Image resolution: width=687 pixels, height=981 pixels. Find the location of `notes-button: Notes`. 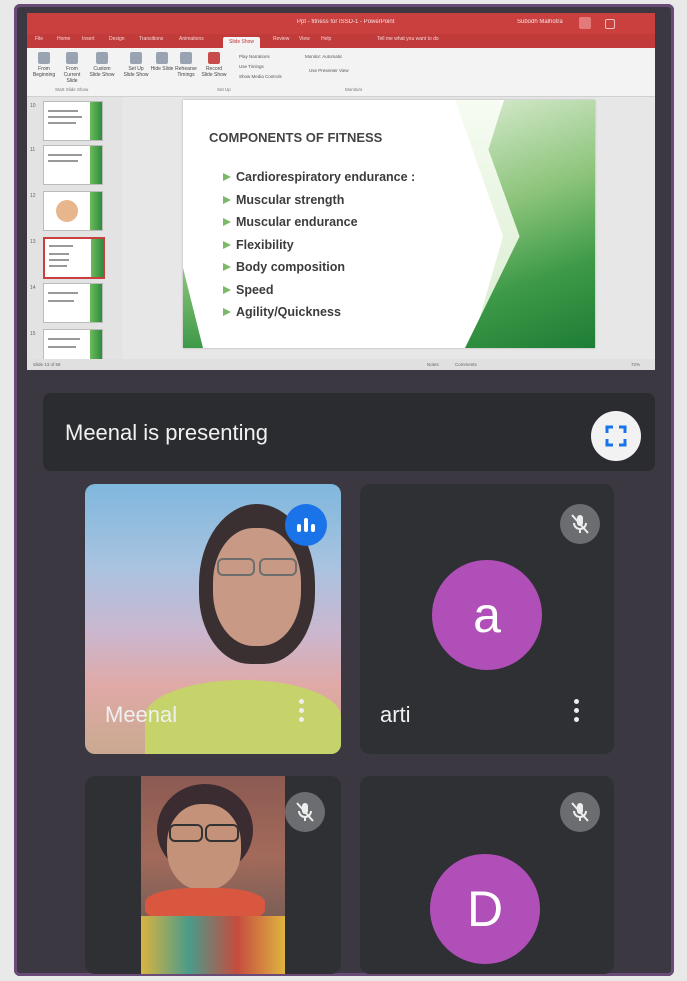

notes-button: Notes is located at coordinates (433, 364).